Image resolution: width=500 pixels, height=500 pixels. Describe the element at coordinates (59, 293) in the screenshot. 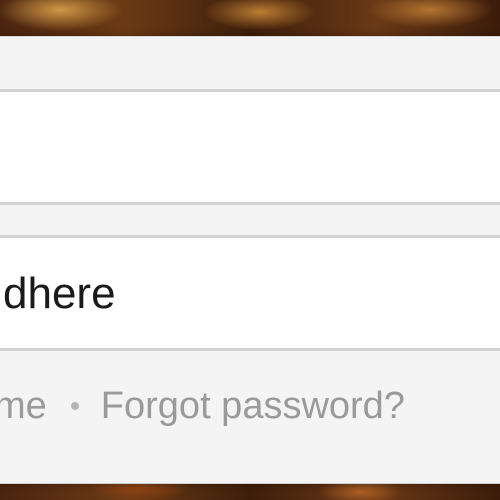

I see `password-input-value: dhere` at that location.